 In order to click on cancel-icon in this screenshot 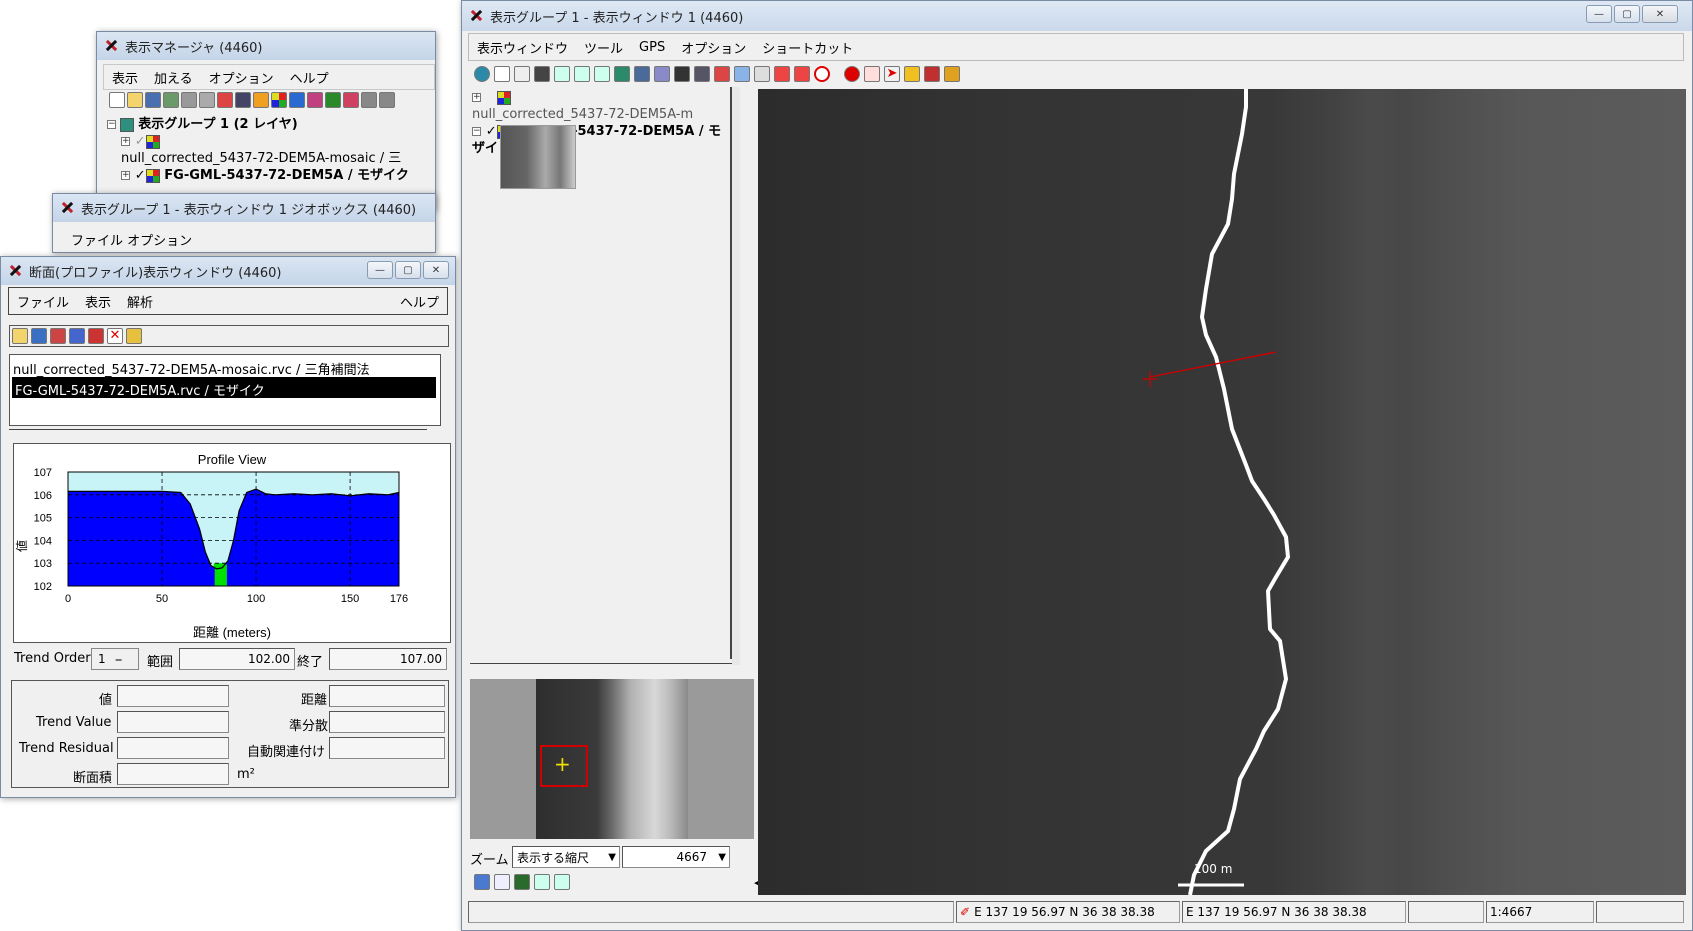, I will do `click(852, 74)`.